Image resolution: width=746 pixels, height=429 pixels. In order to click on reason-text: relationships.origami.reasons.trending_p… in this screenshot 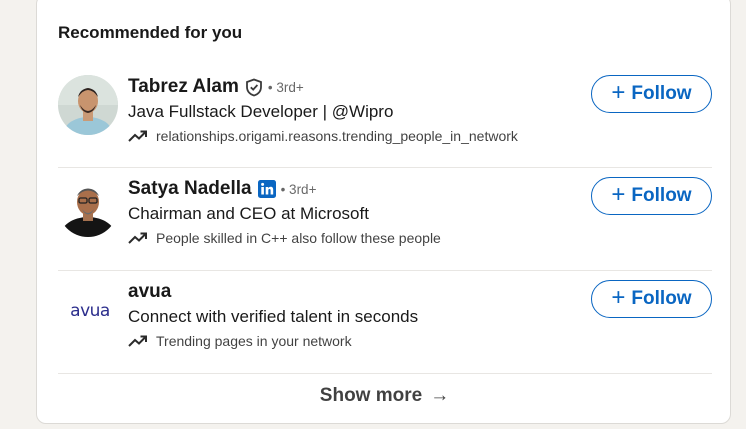, I will do `click(337, 136)`.